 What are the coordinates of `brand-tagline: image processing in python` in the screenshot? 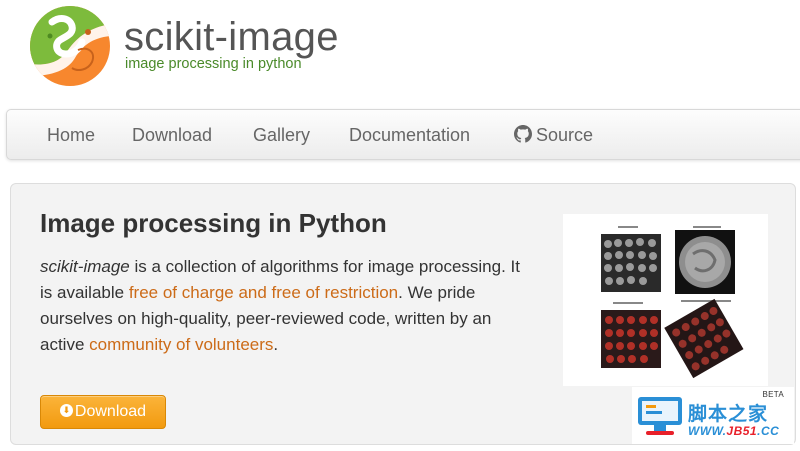 It's located at (213, 64).